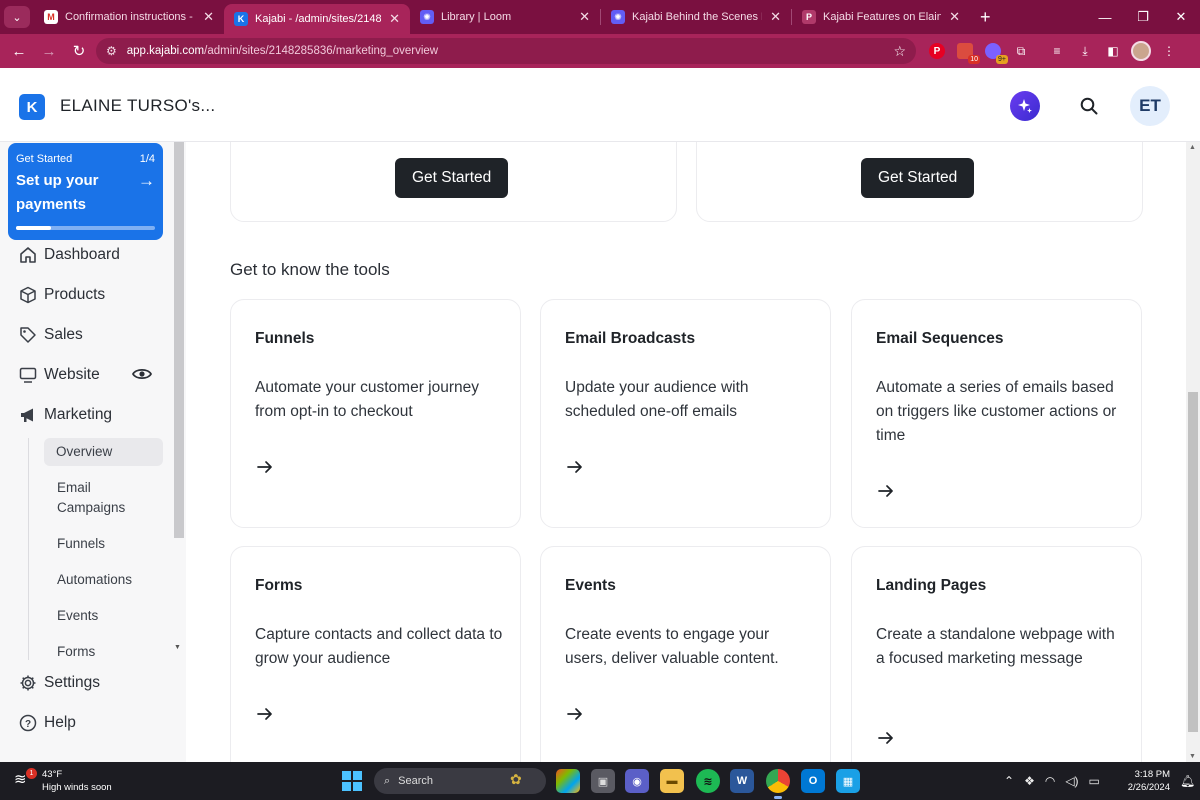 The height and width of the screenshot is (800, 1200). I want to click on battery-icon: ▭, so click(1094, 781).